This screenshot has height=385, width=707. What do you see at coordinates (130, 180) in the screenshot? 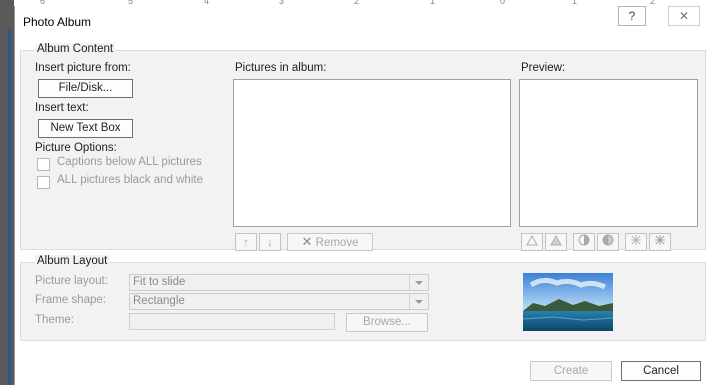
I see `black-white-option-label: ALL pictures black and white` at bounding box center [130, 180].